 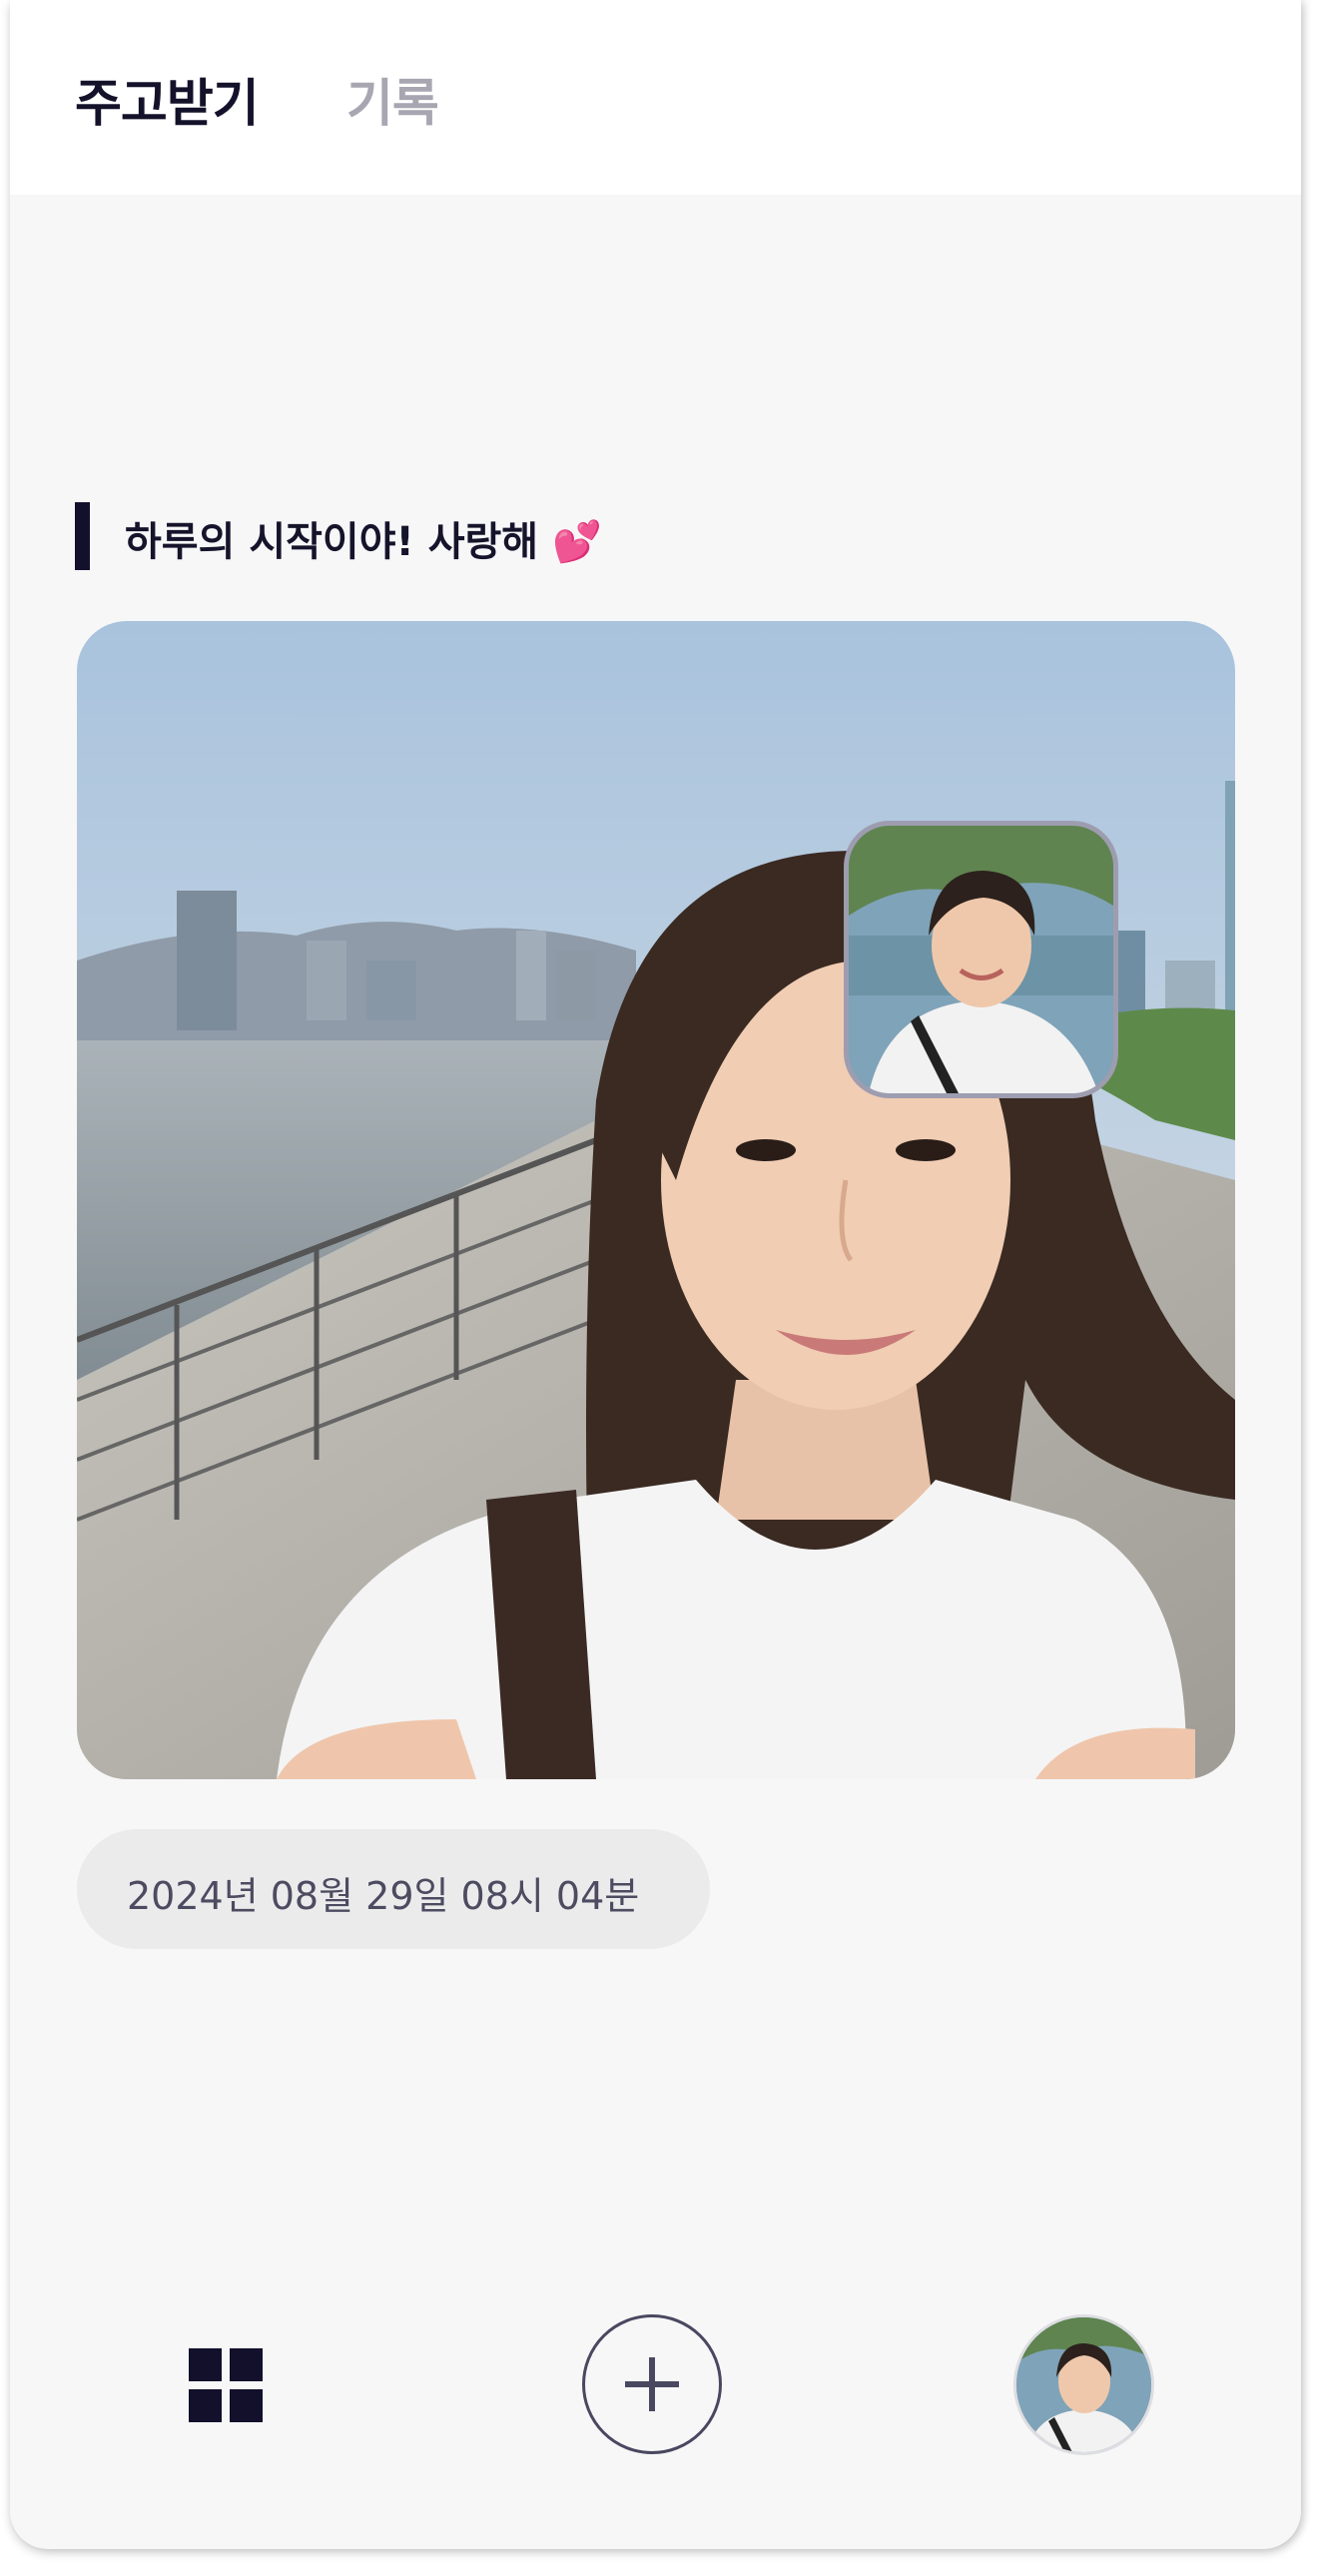 What do you see at coordinates (363, 542) in the screenshot?
I see `post-message: 하루의 시작이야! 사랑해 💕` at bounding box center [363, 542].